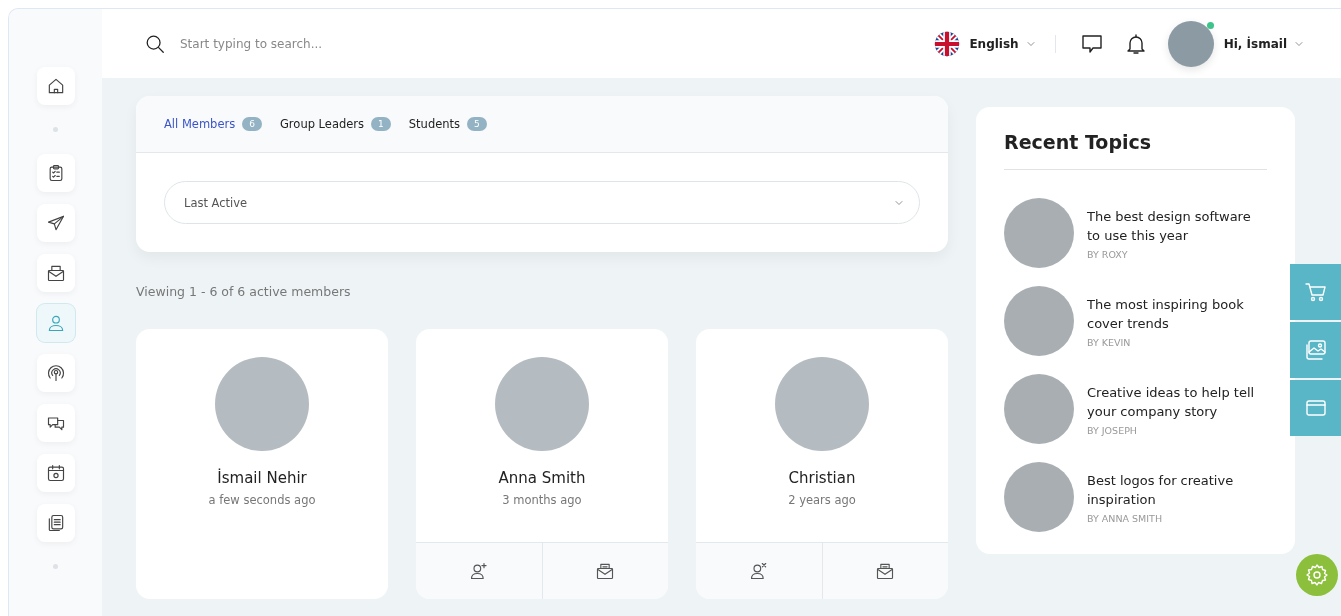  I want to click on member-filter-tab: All Members 6, so click(213, 124).